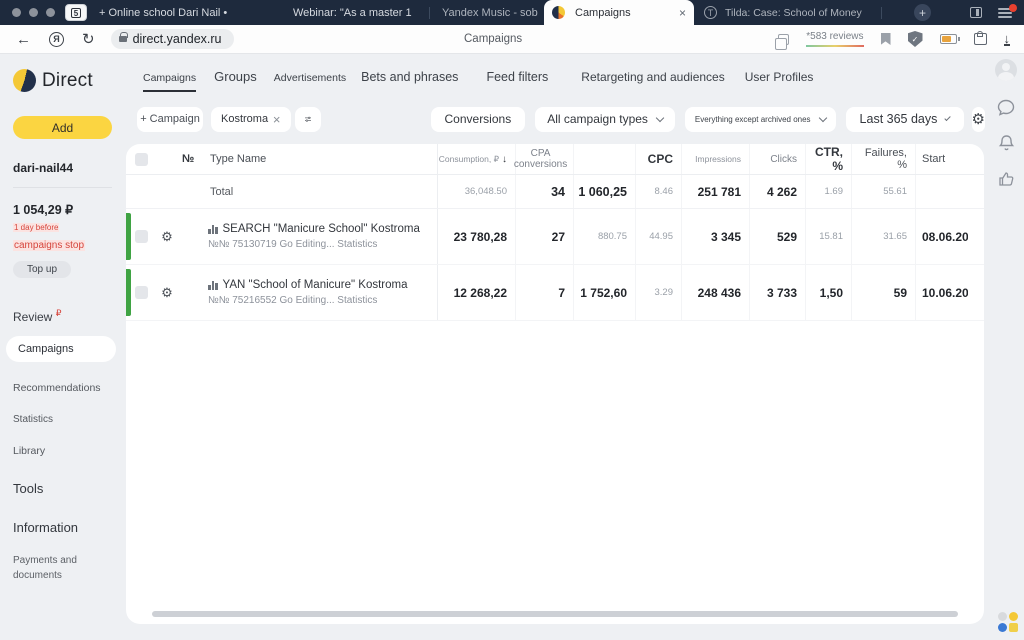 Image resolution: width=1024 pixels, height=640 pixels. I want to click on window-close-button, so click(16, 12).